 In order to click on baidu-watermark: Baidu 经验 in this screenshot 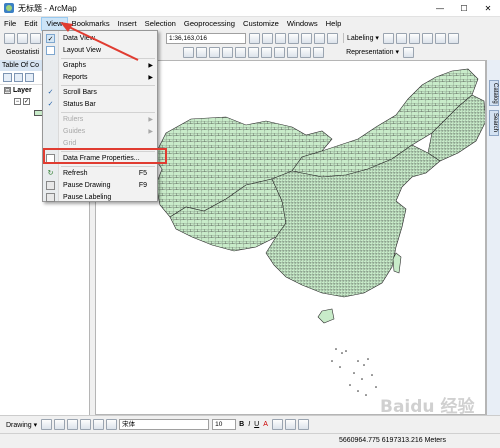, I will do `click(427, 407)`.